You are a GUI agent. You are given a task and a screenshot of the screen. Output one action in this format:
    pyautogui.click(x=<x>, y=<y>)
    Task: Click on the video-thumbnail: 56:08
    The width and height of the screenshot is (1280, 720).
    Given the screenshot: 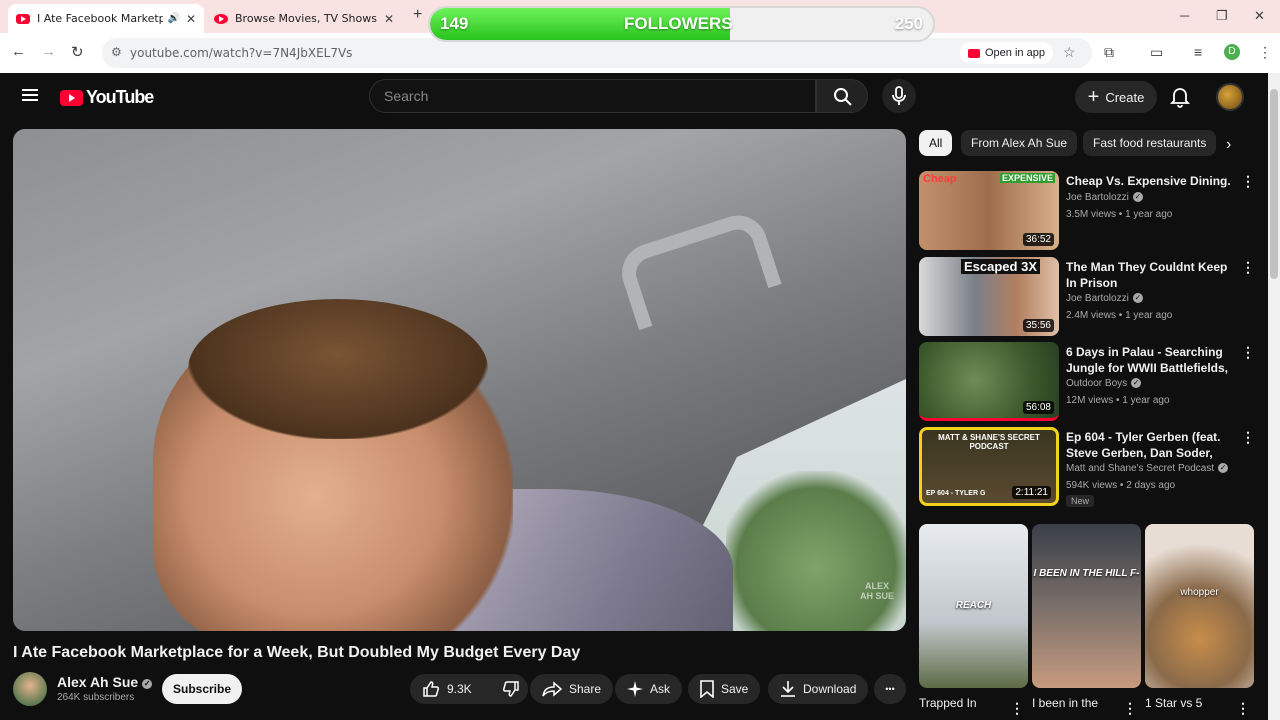 What is the action you would take?
    pyautogui.click(x=989, y=381)
    